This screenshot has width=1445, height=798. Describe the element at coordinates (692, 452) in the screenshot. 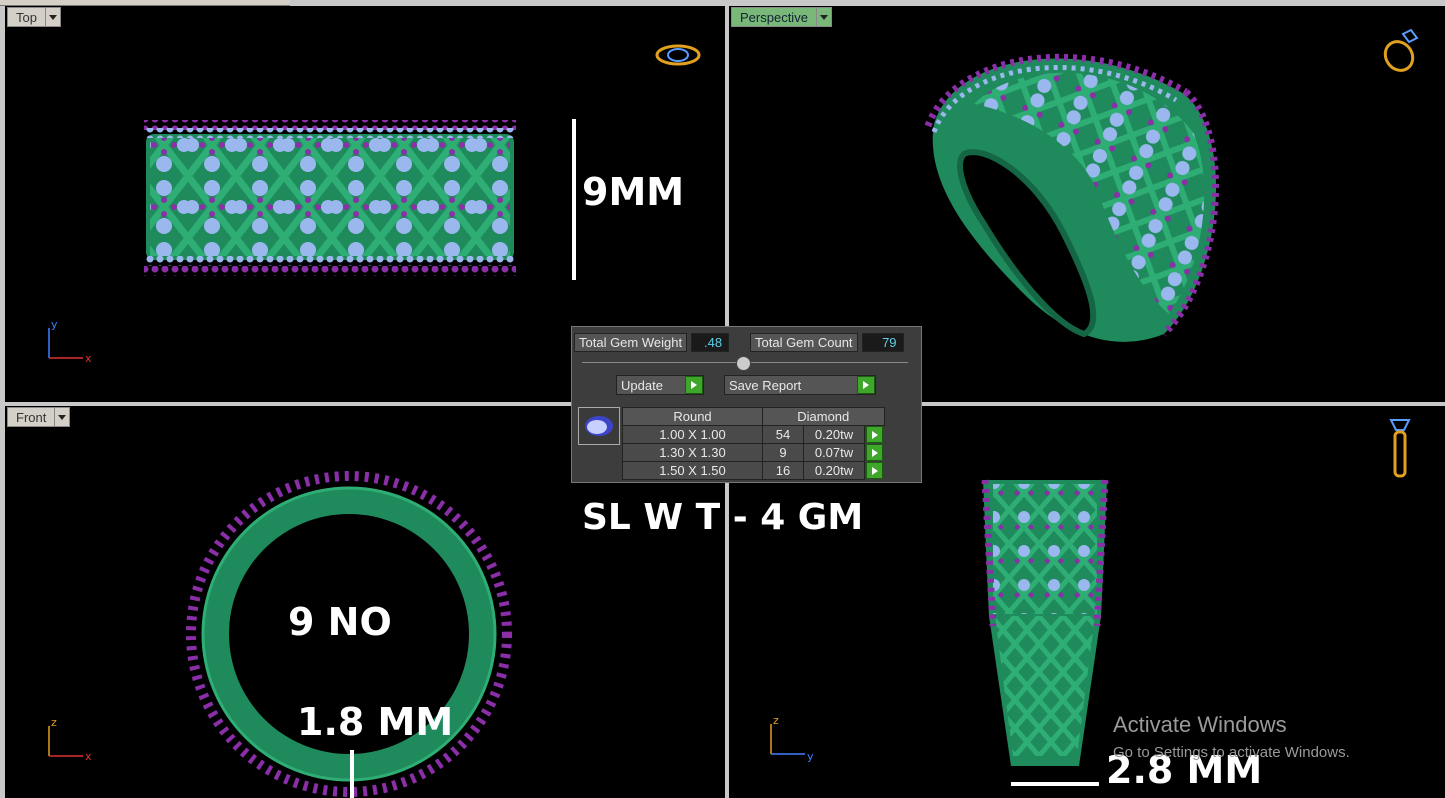

I see `gem-size: 1.30 X 1.30` at that location.